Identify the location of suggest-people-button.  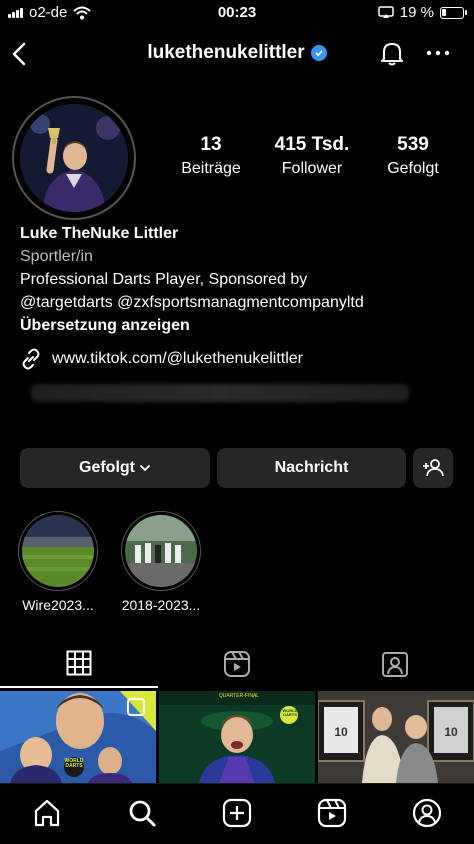
(433, 468).